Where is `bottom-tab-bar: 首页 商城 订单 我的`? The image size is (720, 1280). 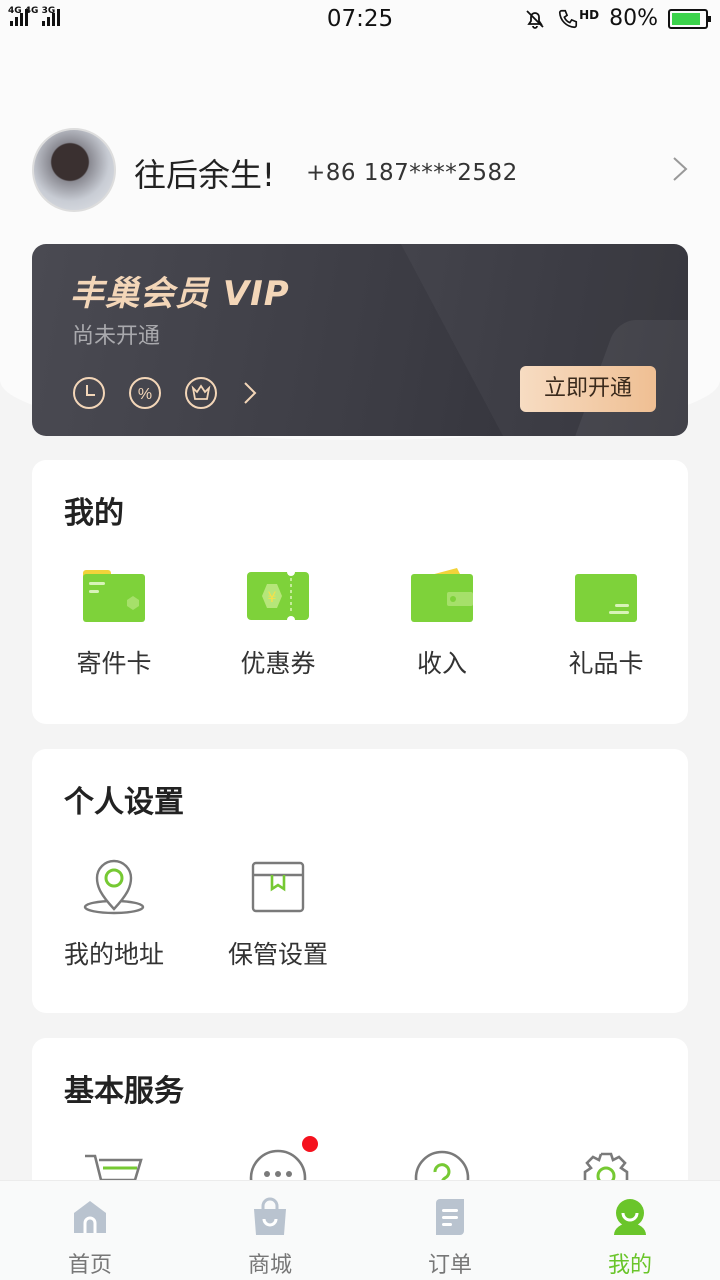 bottom-tab-bar: 首页 商城 订单 我的 is located at coordinates (360, 1230).